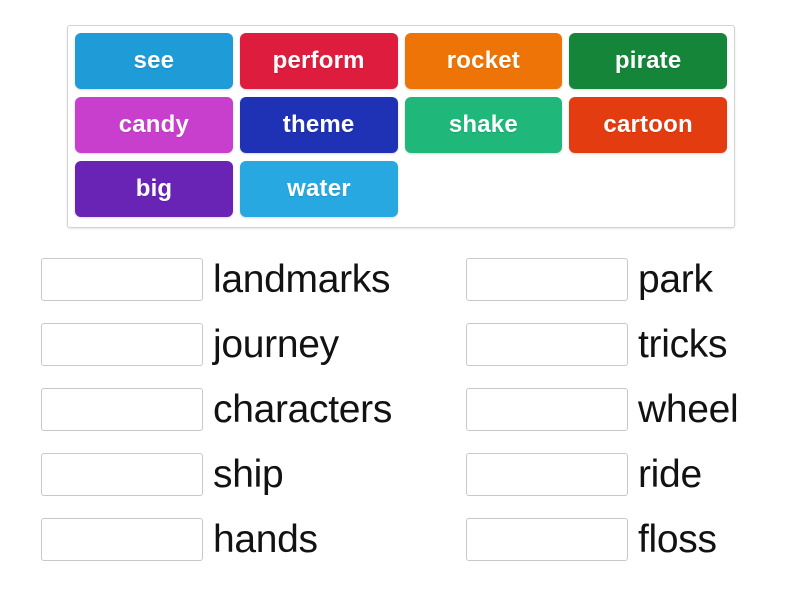 The image size is (800, 600). Describe the element at coordinates (547, 474) in the screenshot. I see `drop-zone-ride` at that location.